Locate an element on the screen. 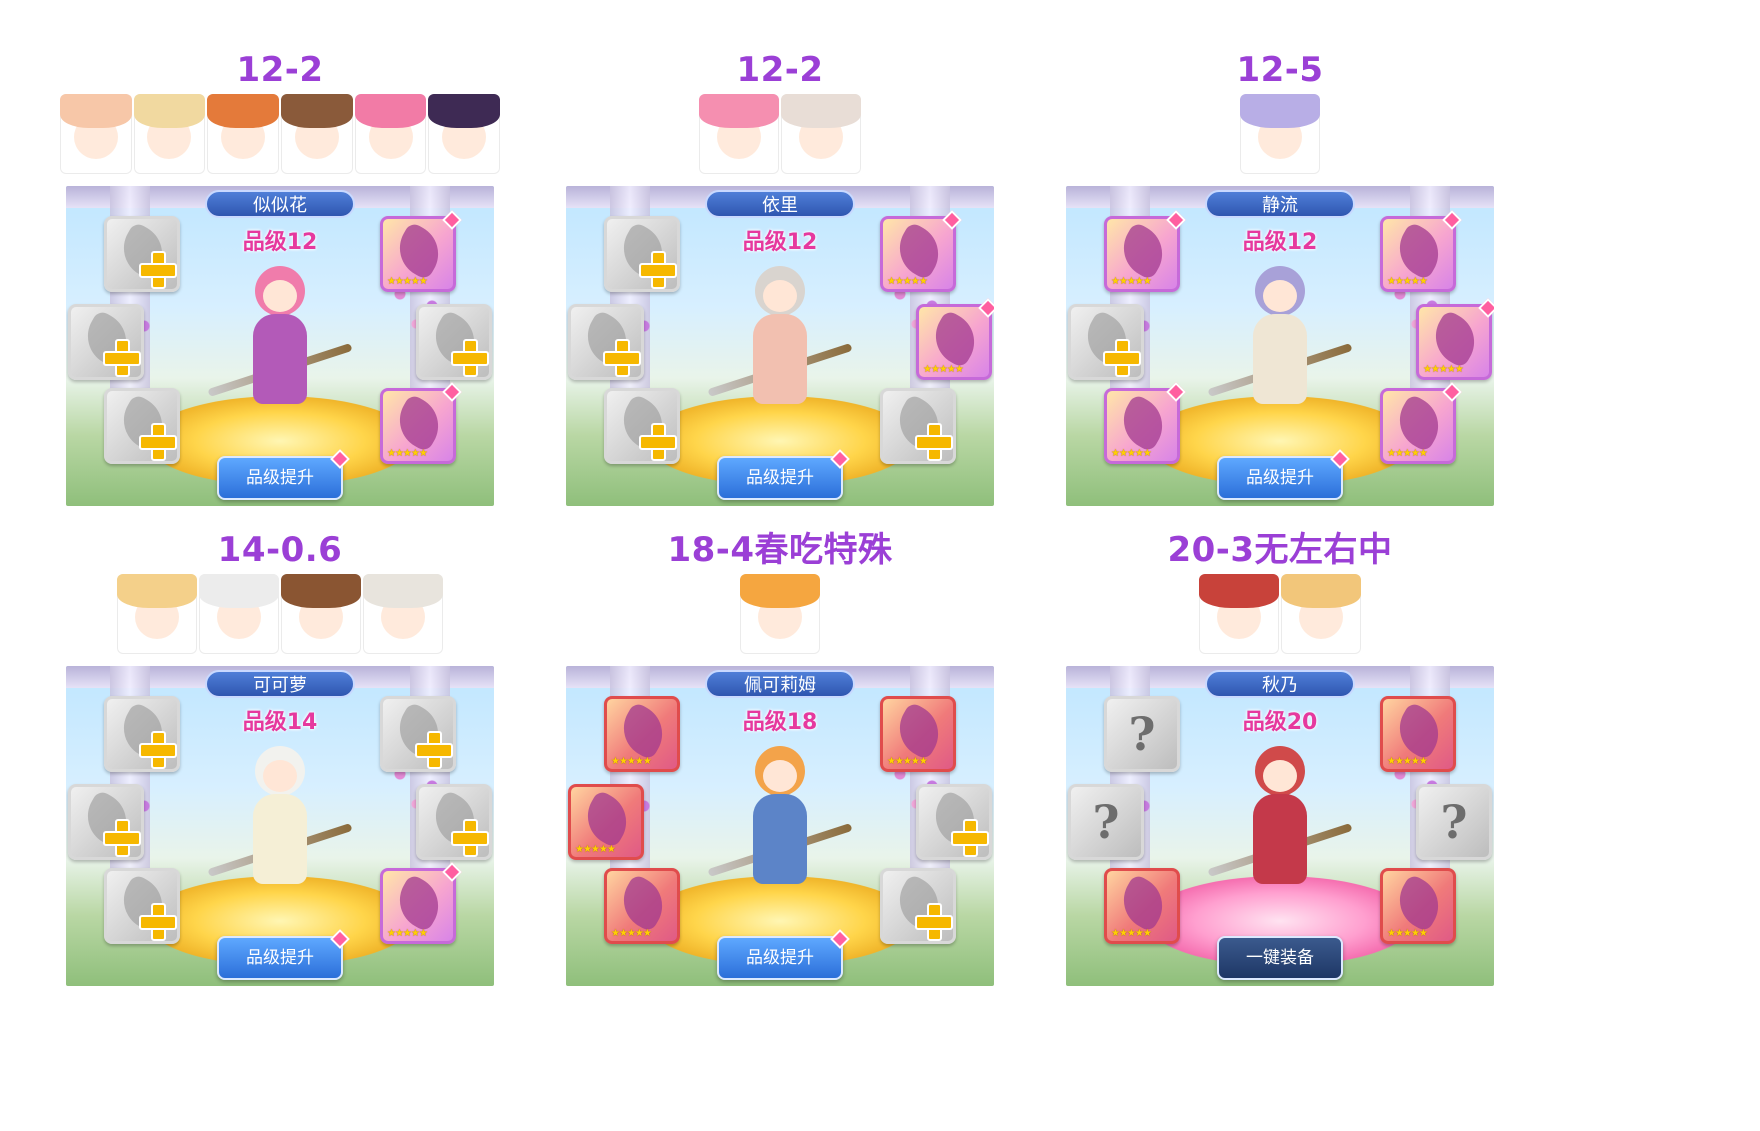 This screenshot has width=1760, height=1131. gem-badge-icon is located at coordinates (1486, 308).